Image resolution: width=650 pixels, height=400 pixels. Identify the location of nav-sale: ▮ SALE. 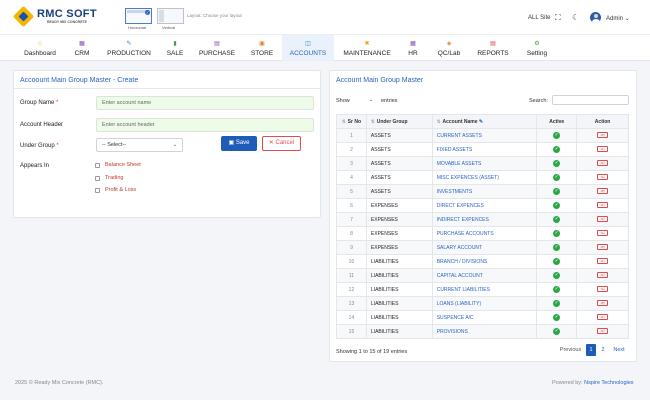
(175, 48).